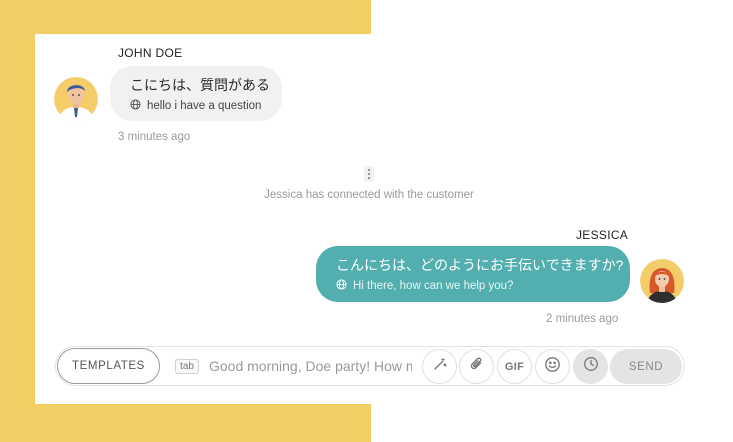  I want to click on outgoing-sender-name: JESSICA, so click(602, 235).